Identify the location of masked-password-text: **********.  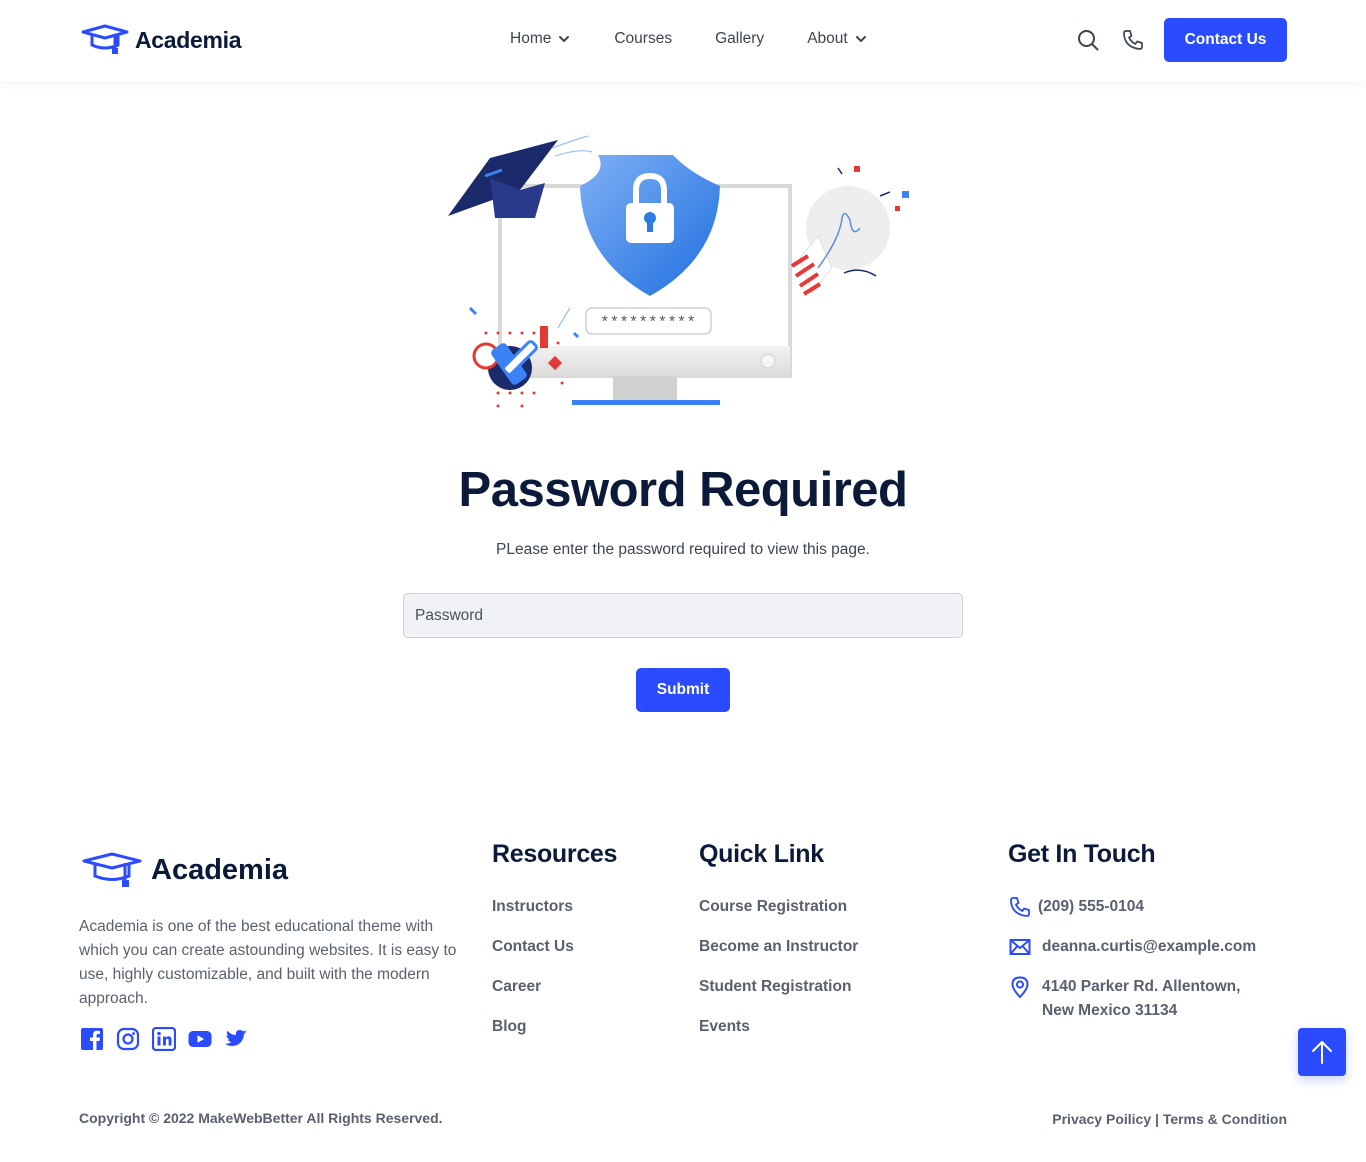
(648, 323).